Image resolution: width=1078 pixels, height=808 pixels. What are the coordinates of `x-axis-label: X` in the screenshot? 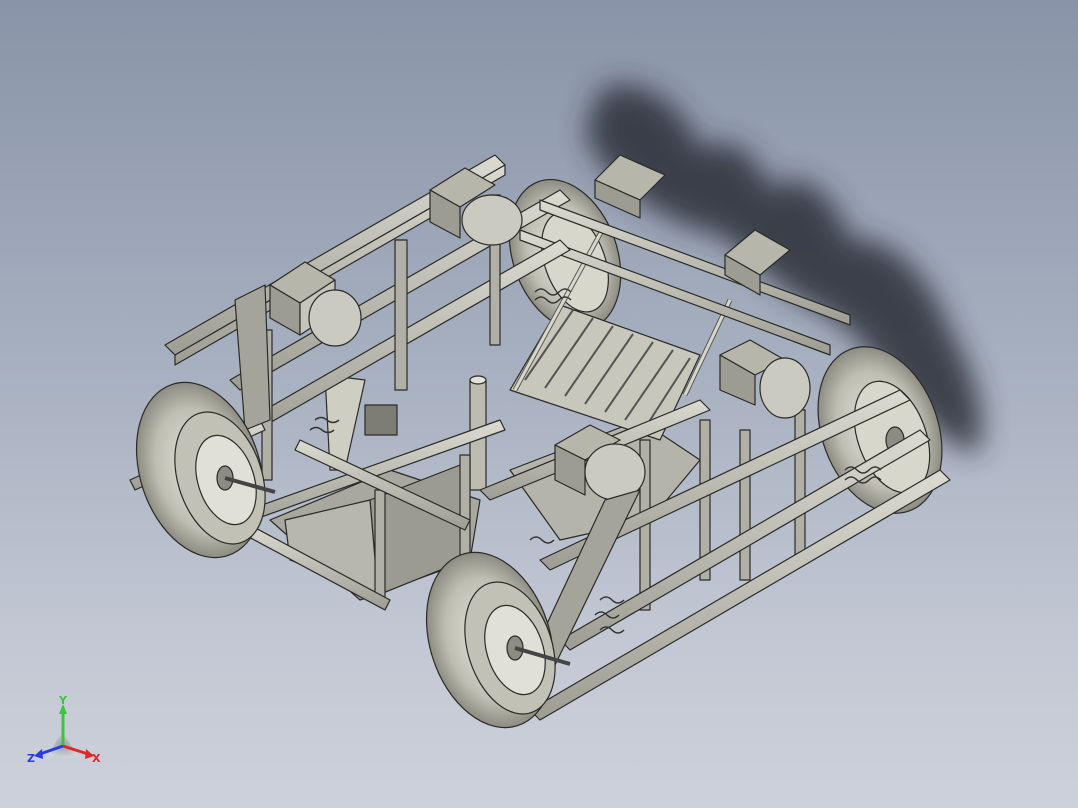 It's located at (96, 758).